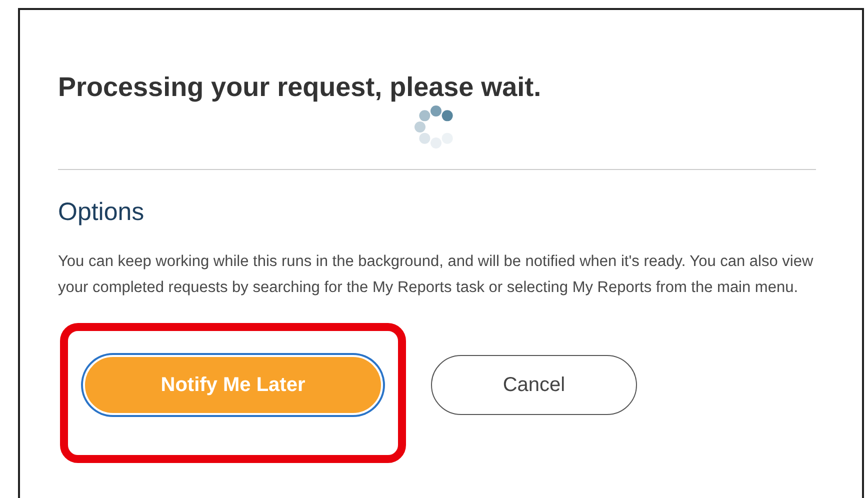 The width and height of the screenshot is (867, 498). I want to click on options-text: You can keep working while this runs in the background, and will be notified when it's ready. You can also view your completed requests by searching for the My Reports task or selecting My Reports from the main menu., so click(436, 275).